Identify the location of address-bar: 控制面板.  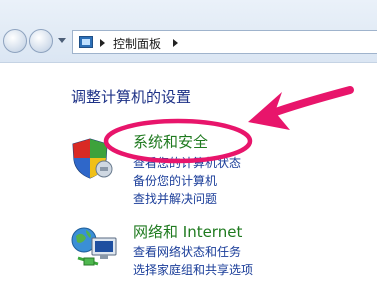
(224, 42).